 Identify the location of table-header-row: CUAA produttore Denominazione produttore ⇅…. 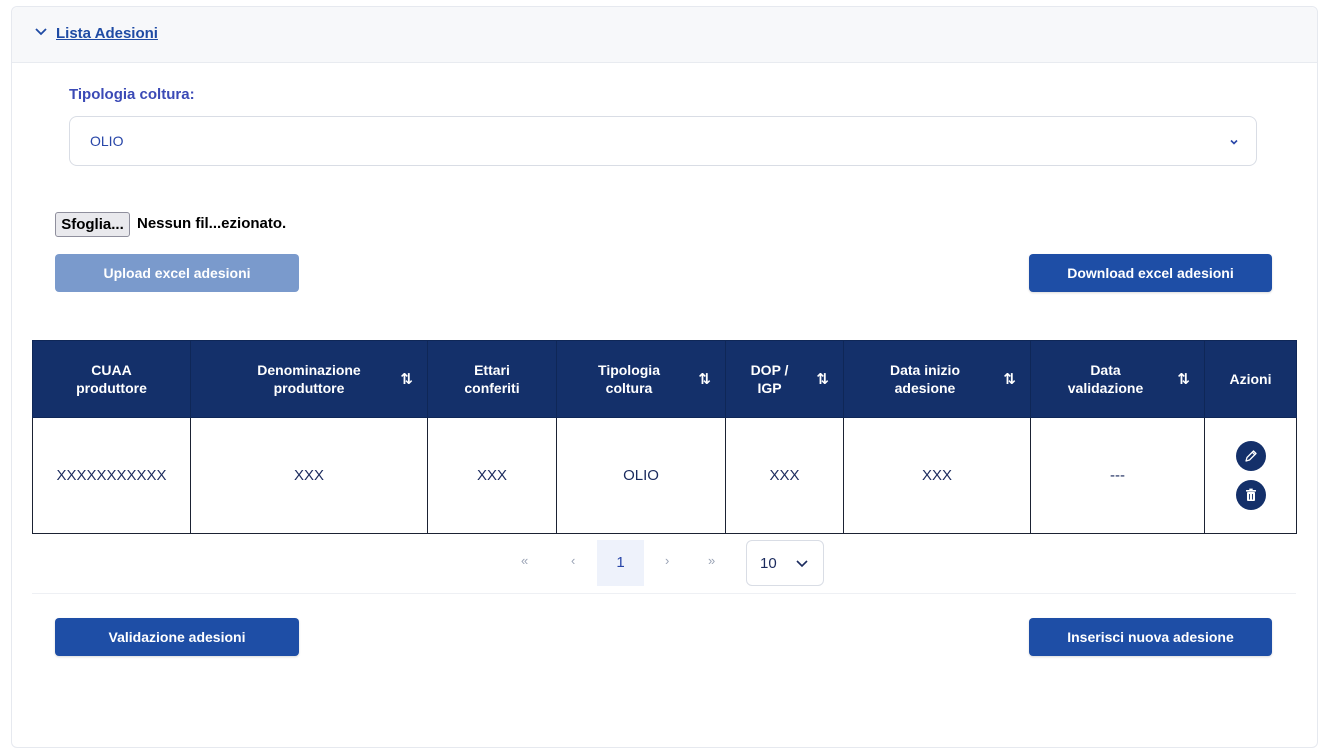
(664, 379).